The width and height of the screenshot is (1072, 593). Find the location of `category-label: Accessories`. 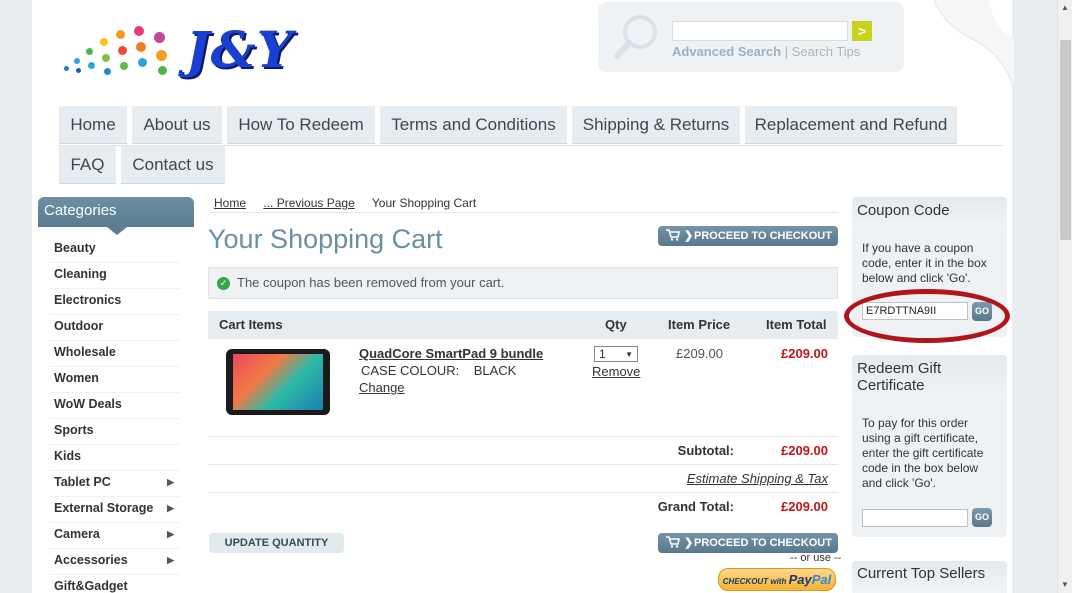

category-label: Accessories is located at coordinates (91, 560).